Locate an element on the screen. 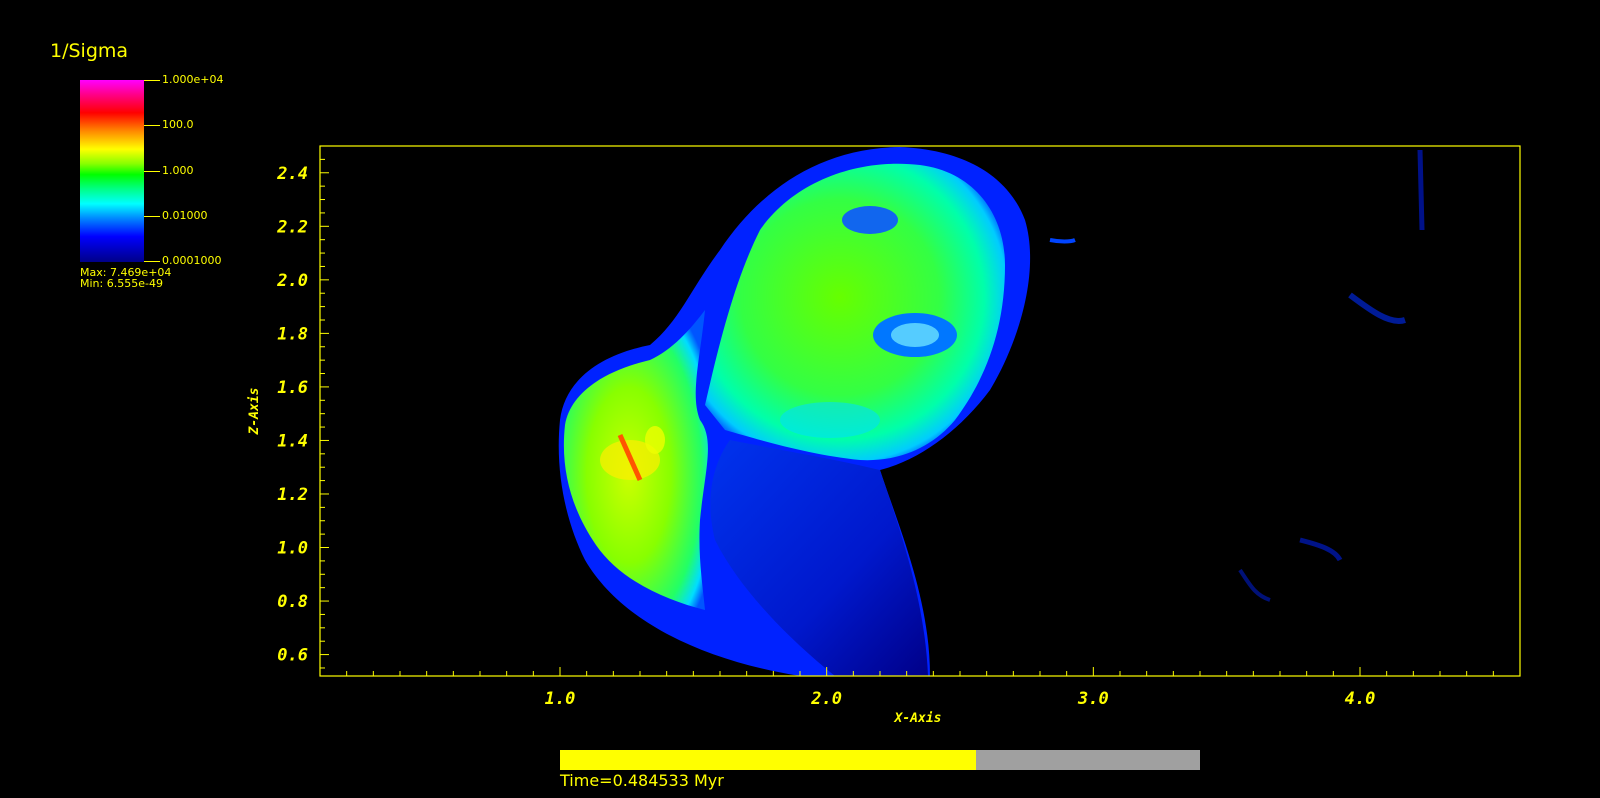 This screenshot has width=1600, height=798. y-tick-label: 2.2 is located at coordinates (292, 227).